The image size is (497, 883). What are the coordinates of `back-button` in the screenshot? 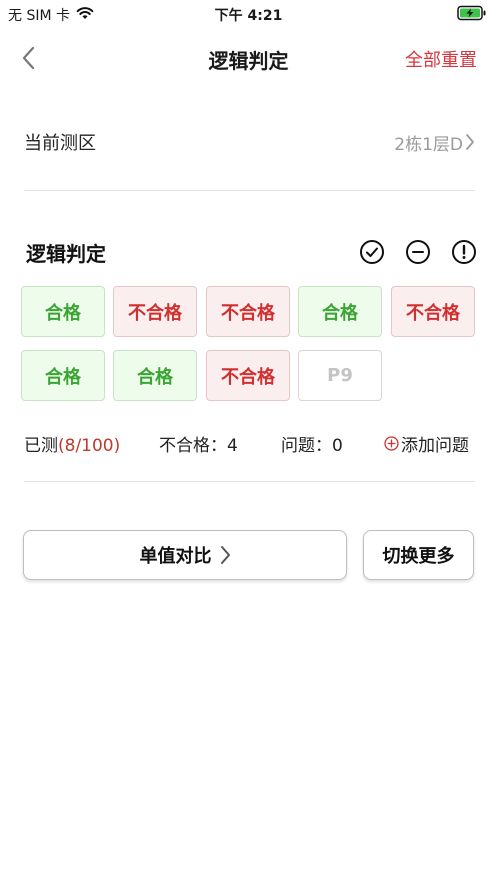 It's located at (28, 58).